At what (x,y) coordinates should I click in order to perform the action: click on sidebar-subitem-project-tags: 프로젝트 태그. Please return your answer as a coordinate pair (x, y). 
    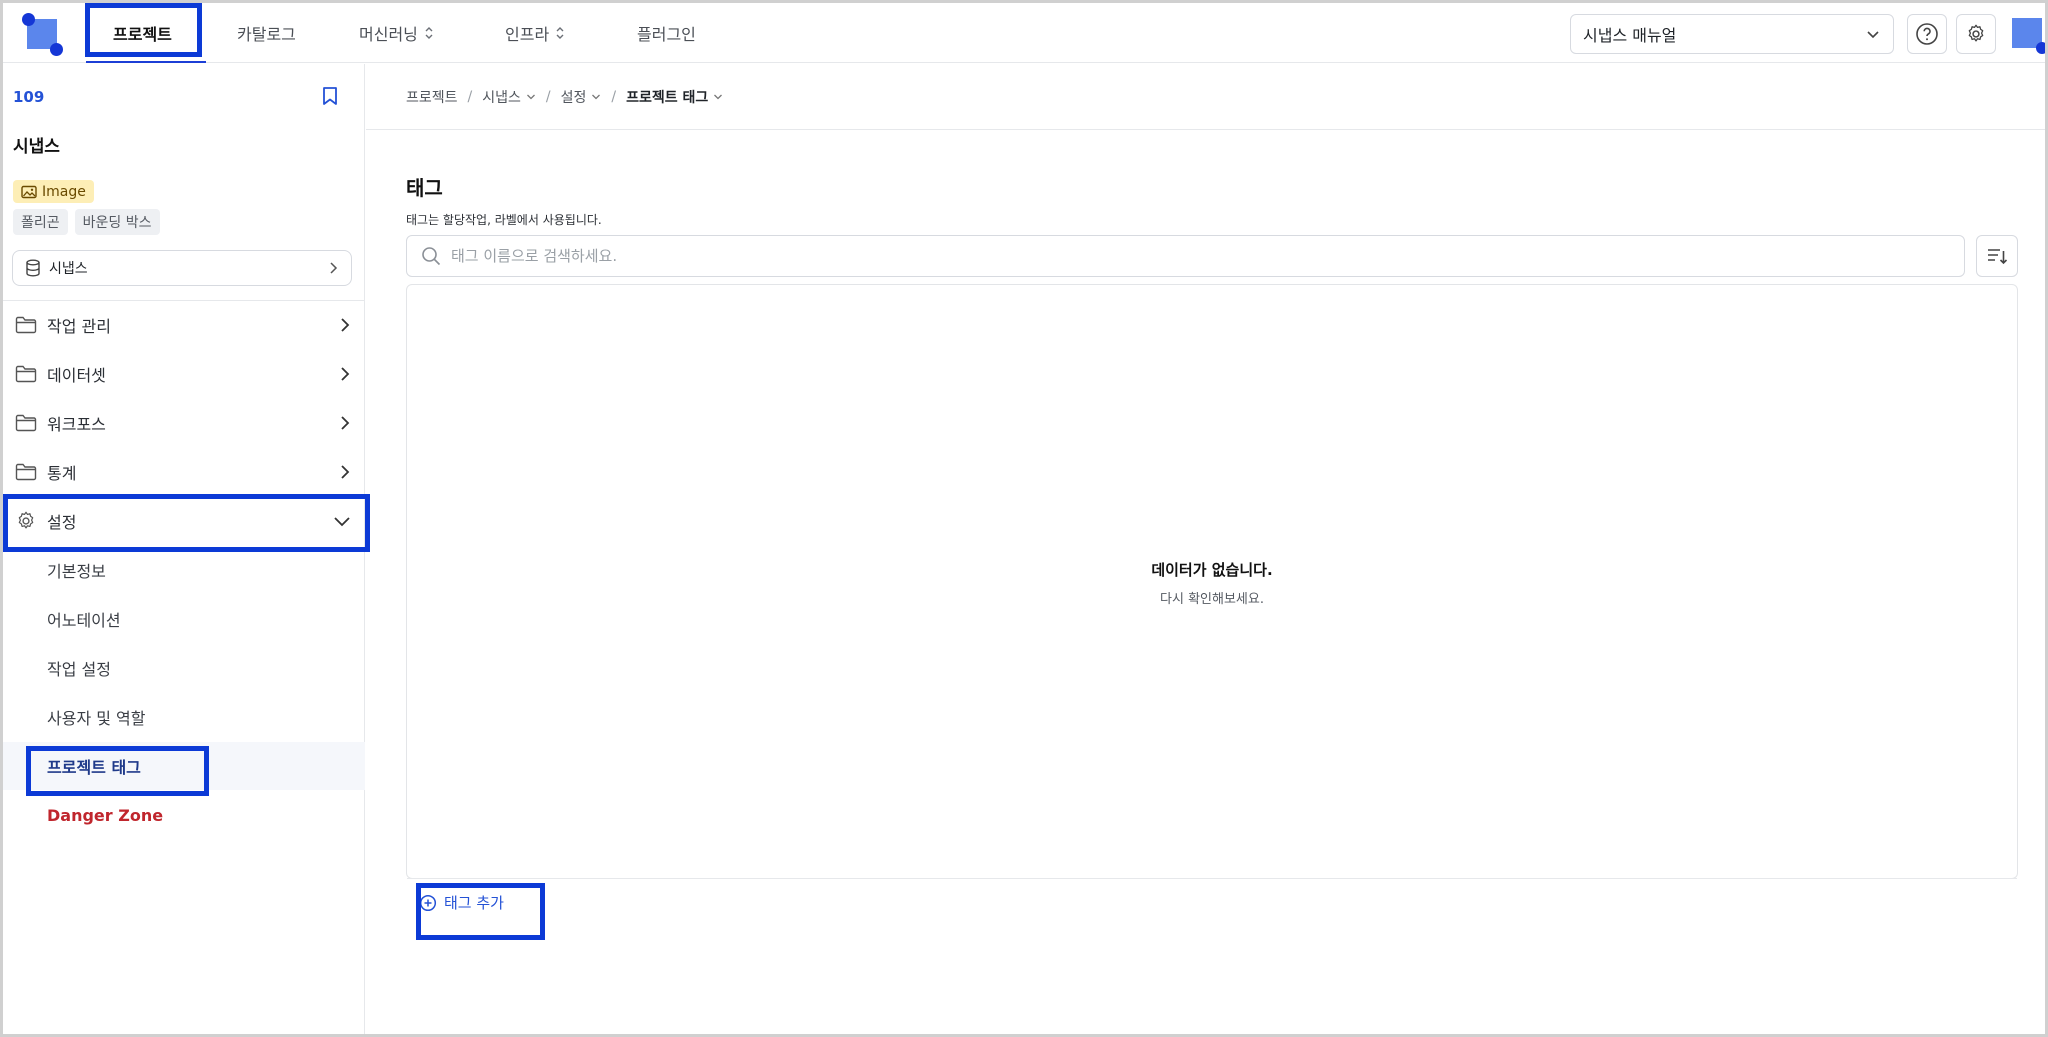
    Looking at the image, I should click on (184, 766).